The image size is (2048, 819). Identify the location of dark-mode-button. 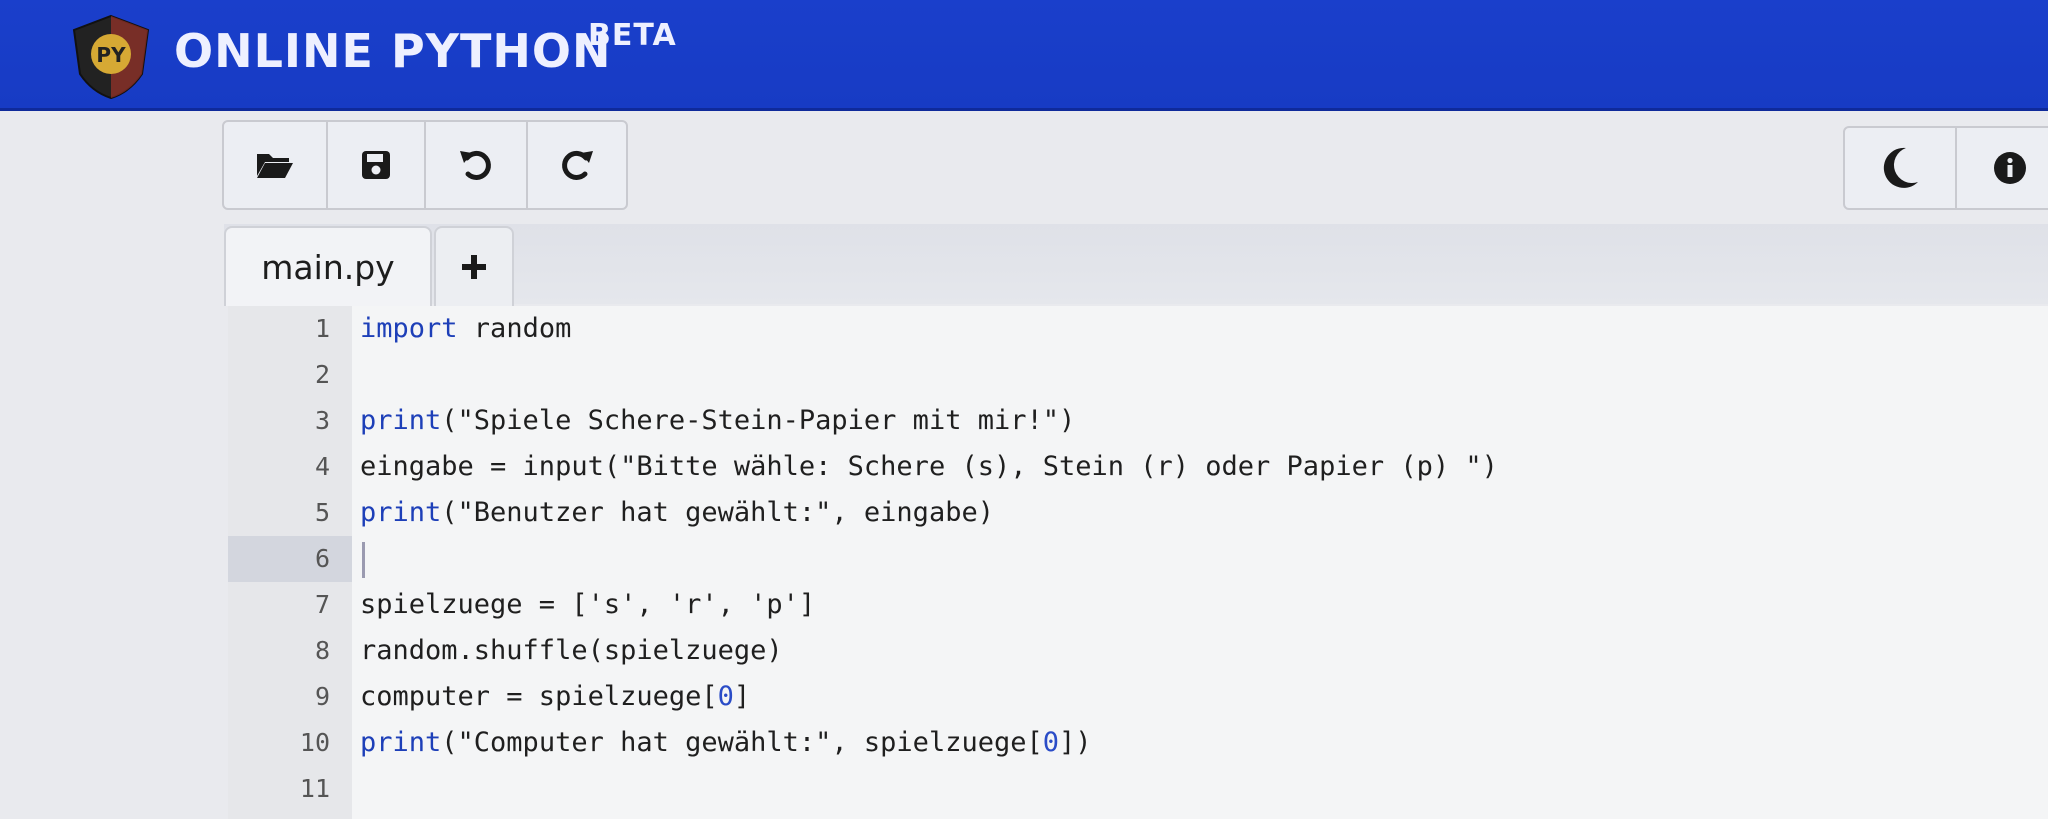
(1901, 168).